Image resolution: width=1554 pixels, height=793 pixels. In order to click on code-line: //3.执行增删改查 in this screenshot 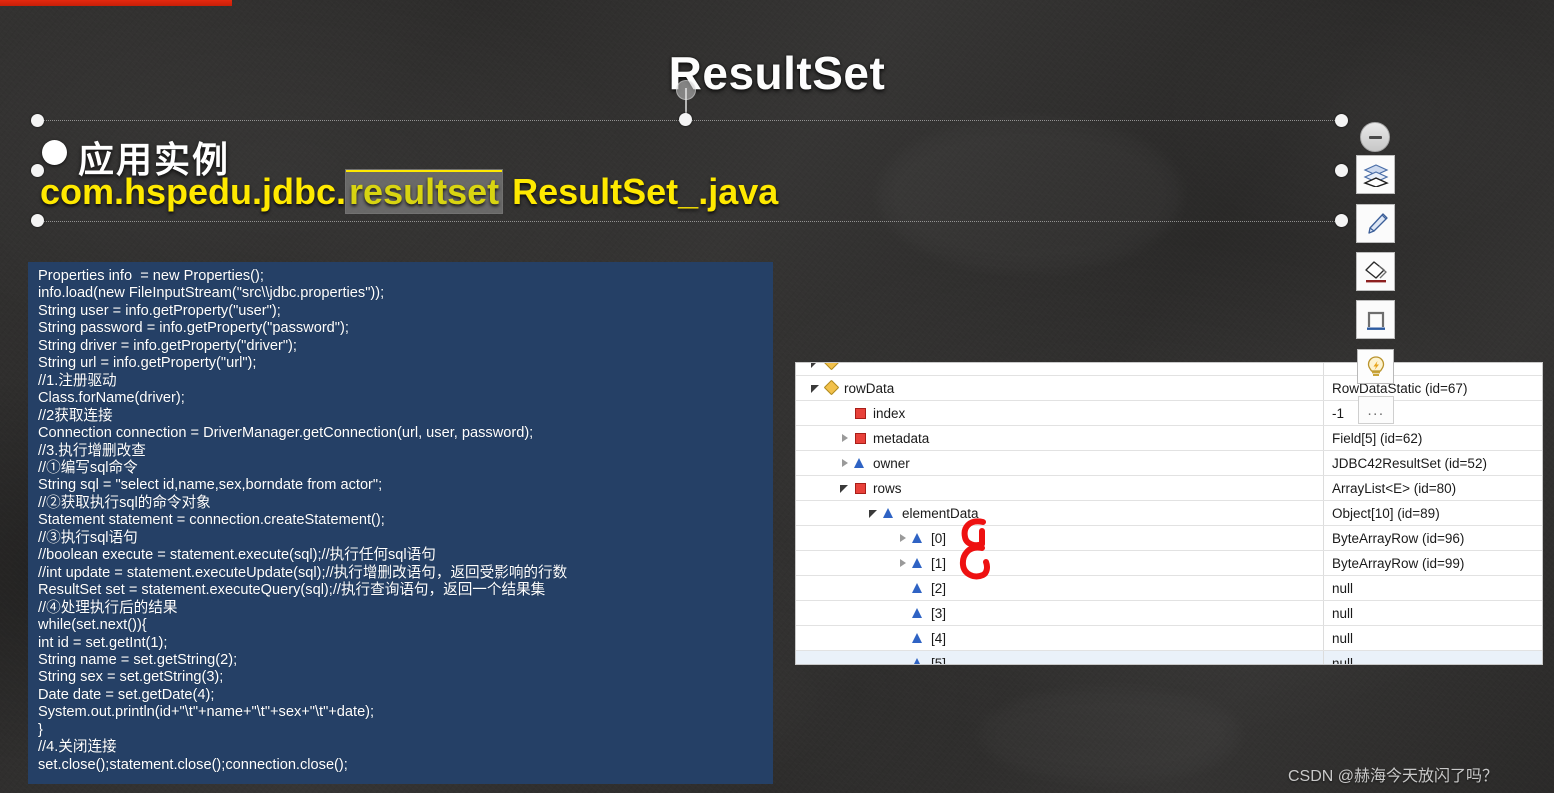, I will do `click(92, 450)`.